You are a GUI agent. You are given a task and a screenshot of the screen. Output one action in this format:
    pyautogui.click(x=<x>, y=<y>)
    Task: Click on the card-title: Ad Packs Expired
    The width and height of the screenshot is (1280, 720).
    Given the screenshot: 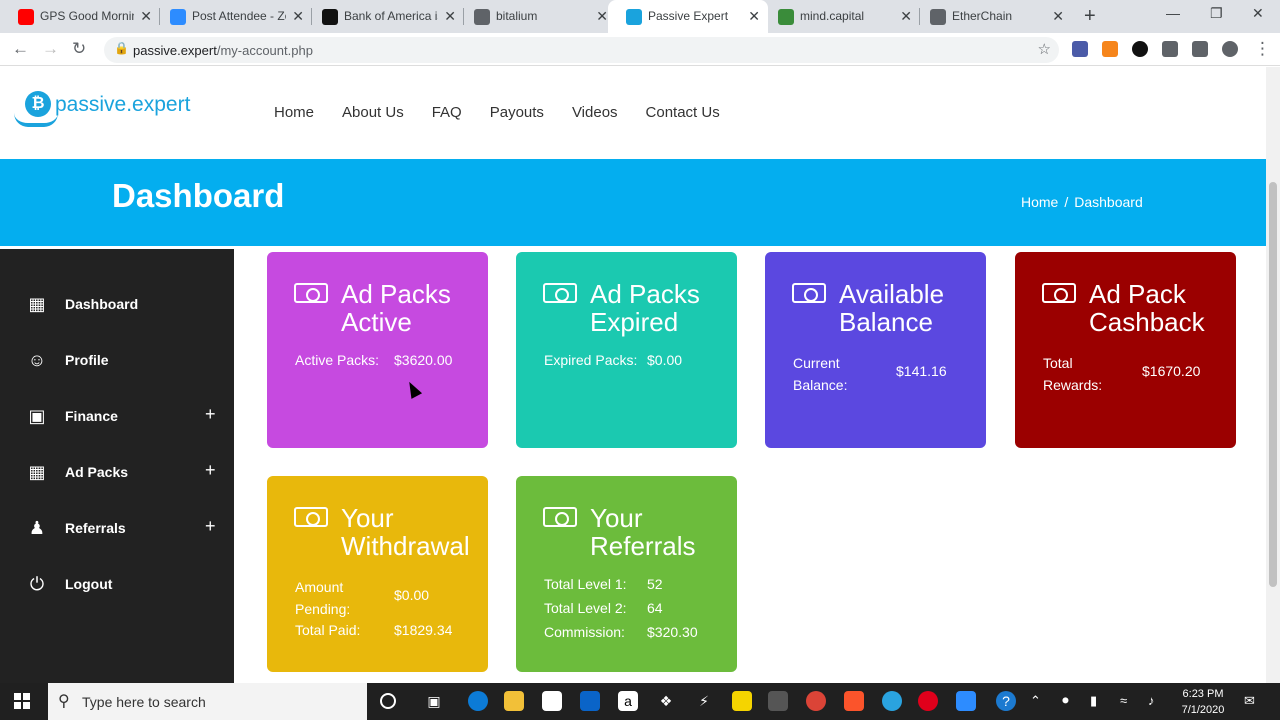 What is the action you would take?
    pyautogui.click(x=663, y=308)
    